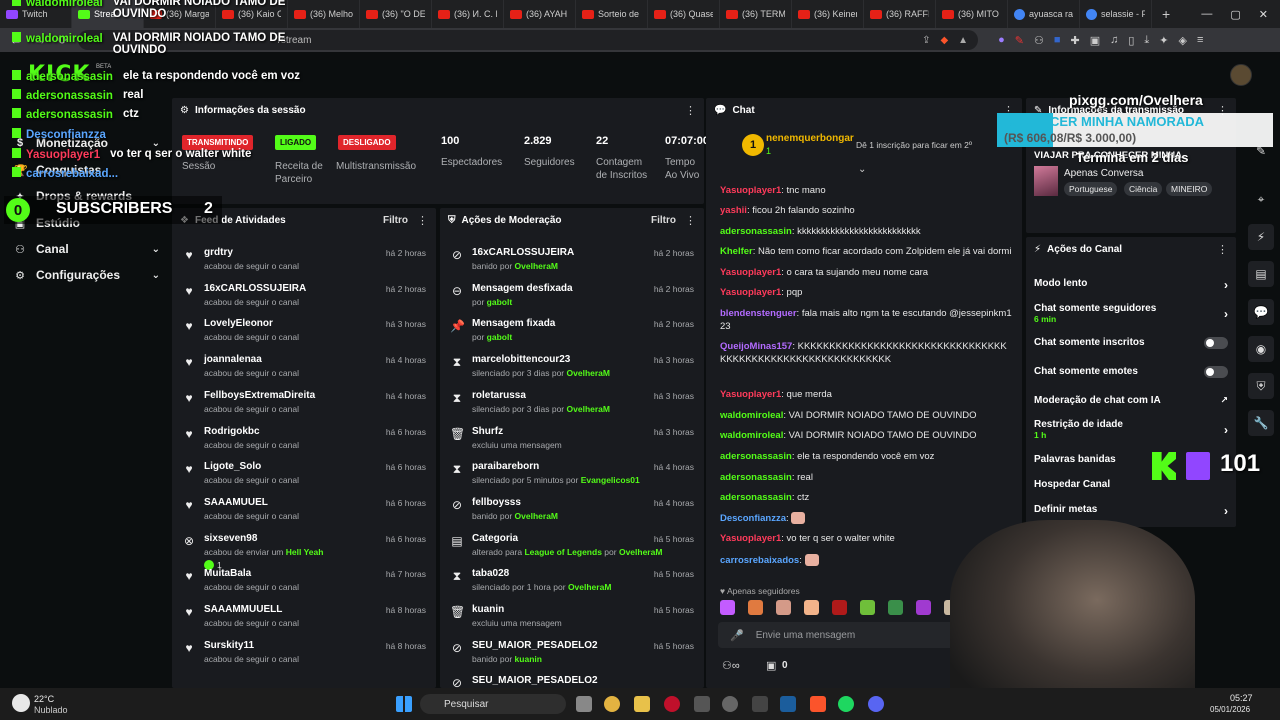  I want to click on channel-action-item: Chat somente inscritos, so click(1131, 343).